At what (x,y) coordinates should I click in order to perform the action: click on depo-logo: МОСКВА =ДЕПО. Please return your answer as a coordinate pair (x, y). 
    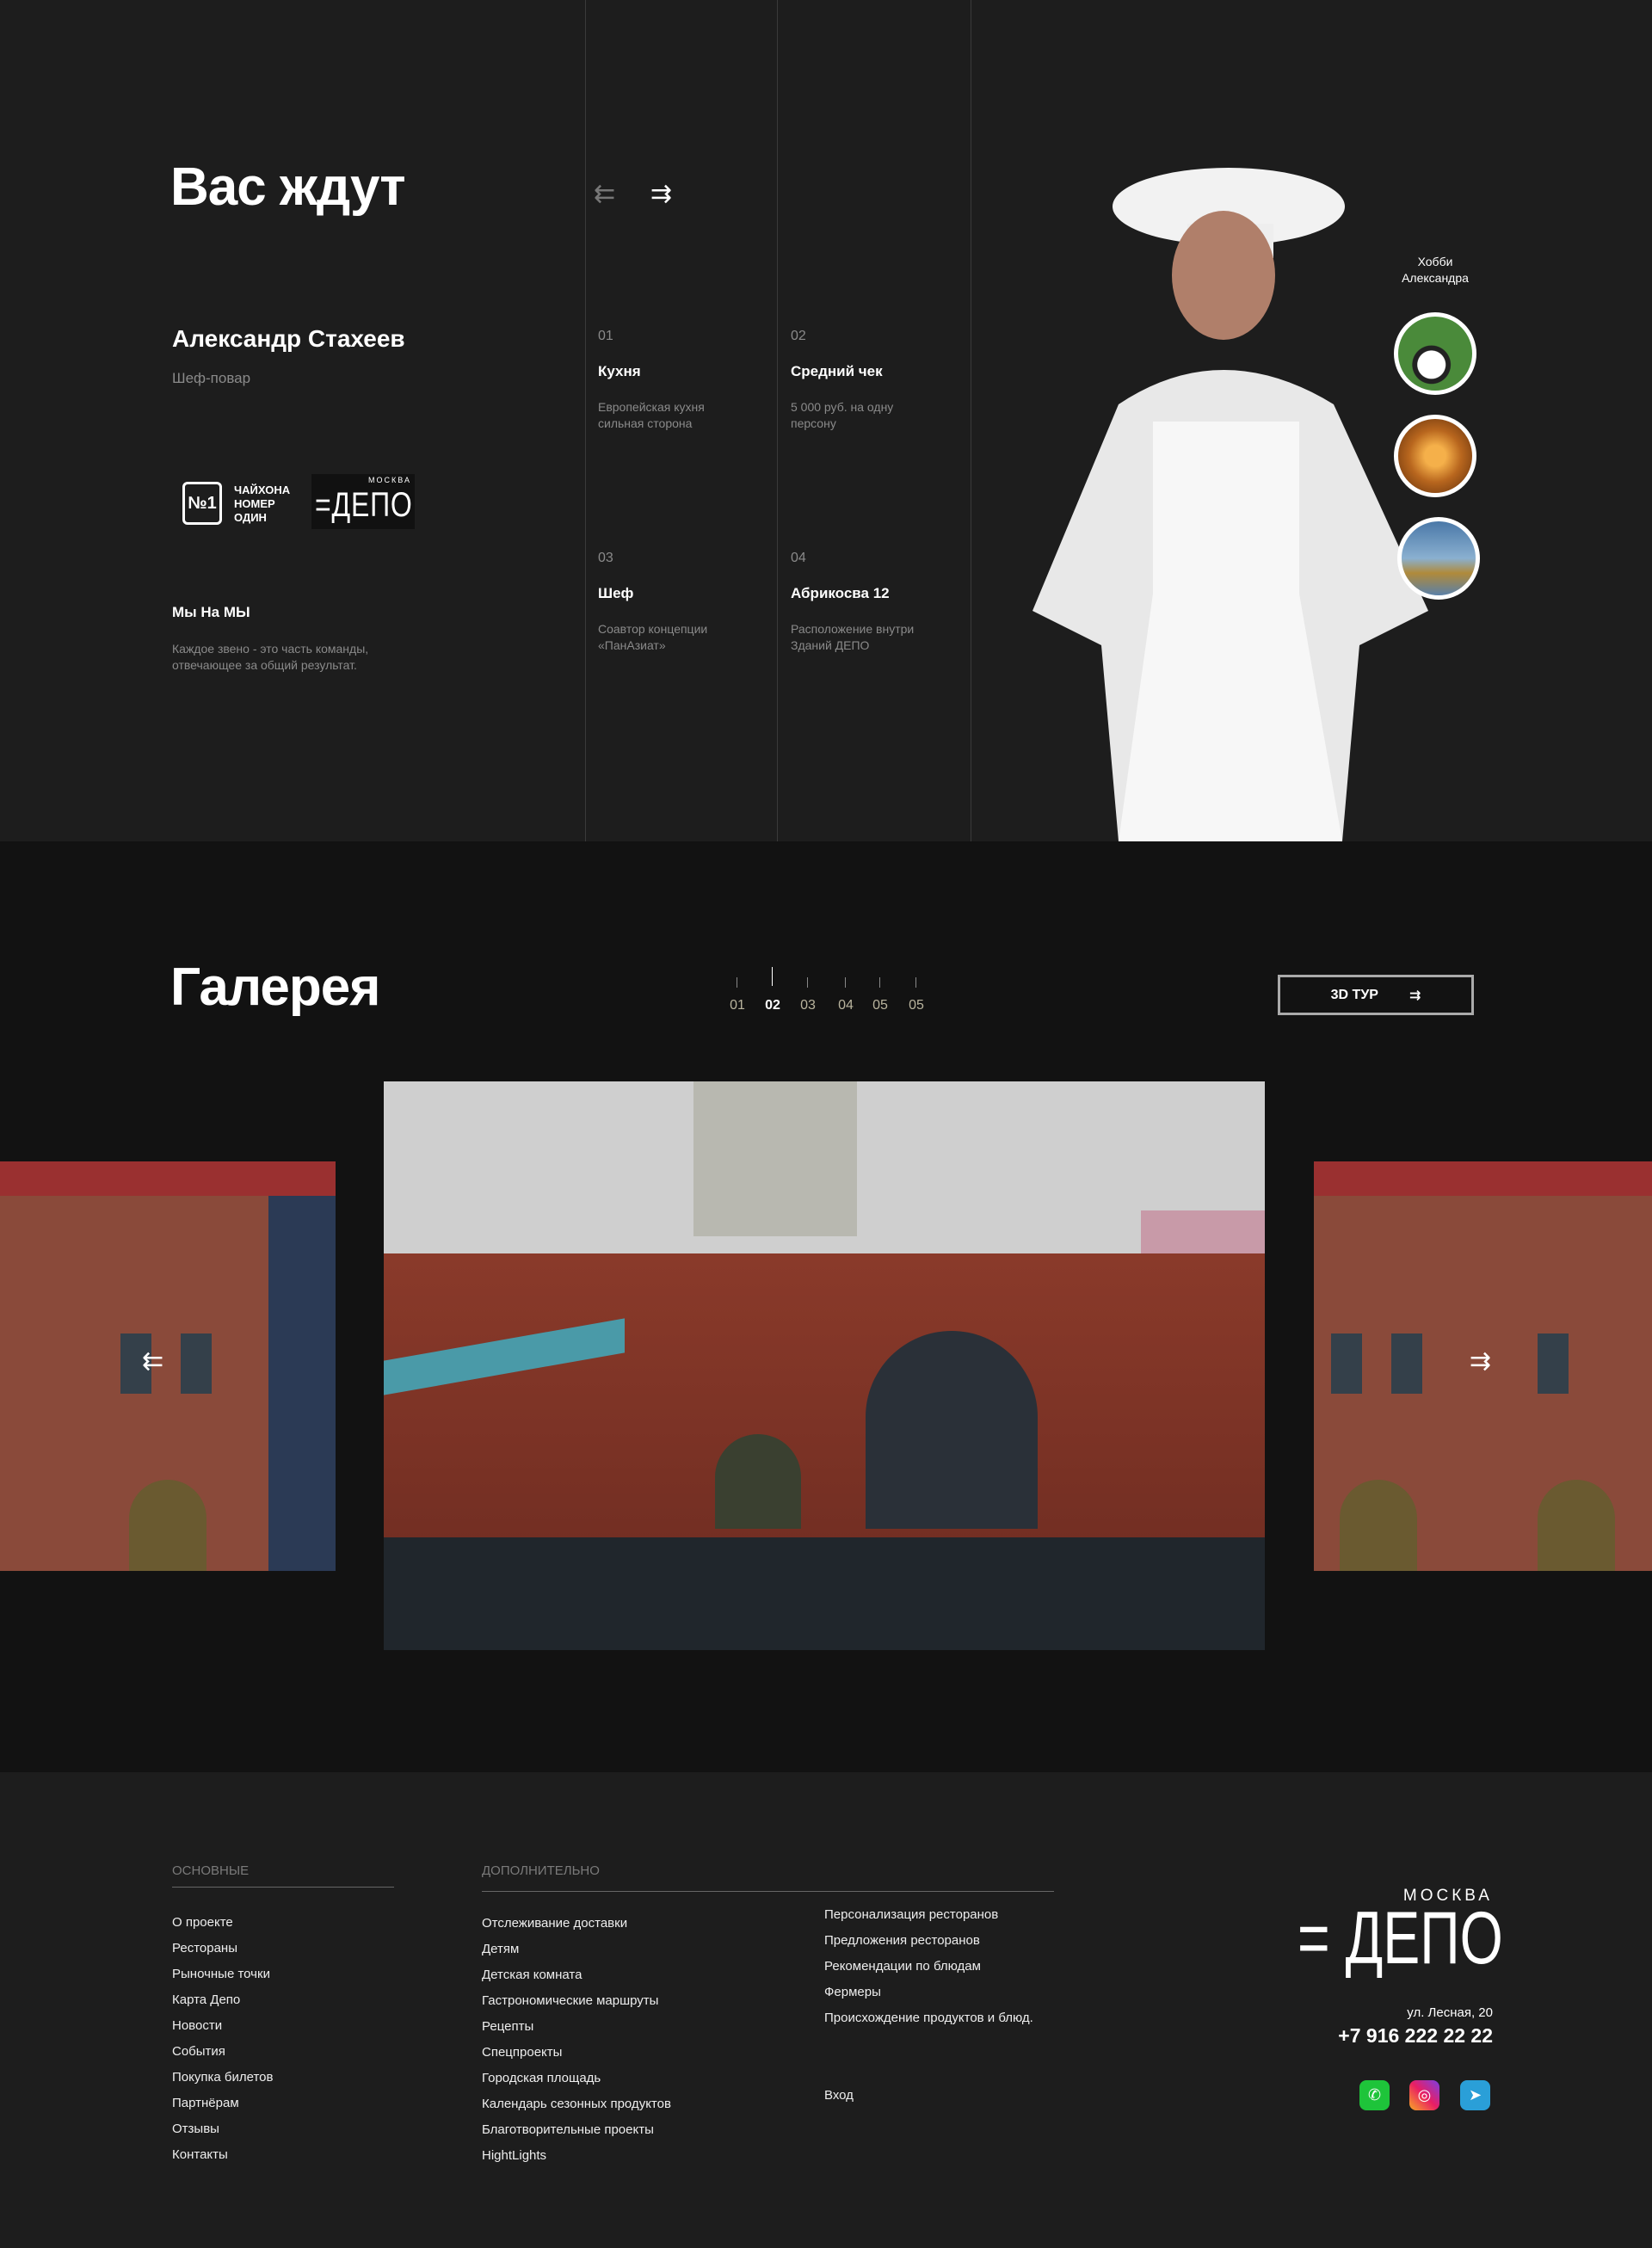
    Looking at the image, I should click on (363, 501).